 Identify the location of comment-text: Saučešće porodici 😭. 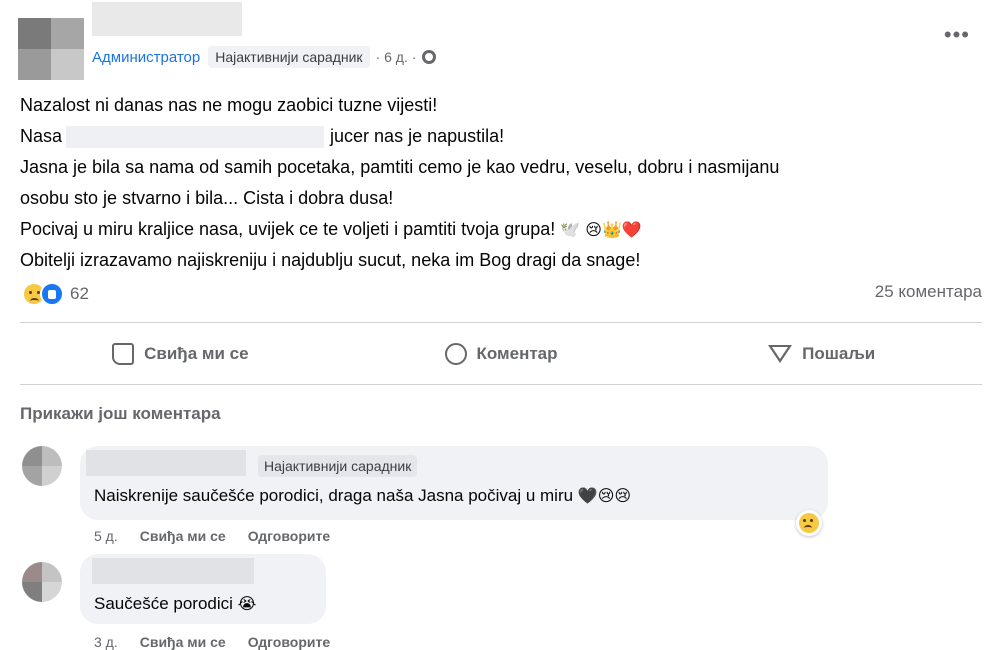
(175, 603).